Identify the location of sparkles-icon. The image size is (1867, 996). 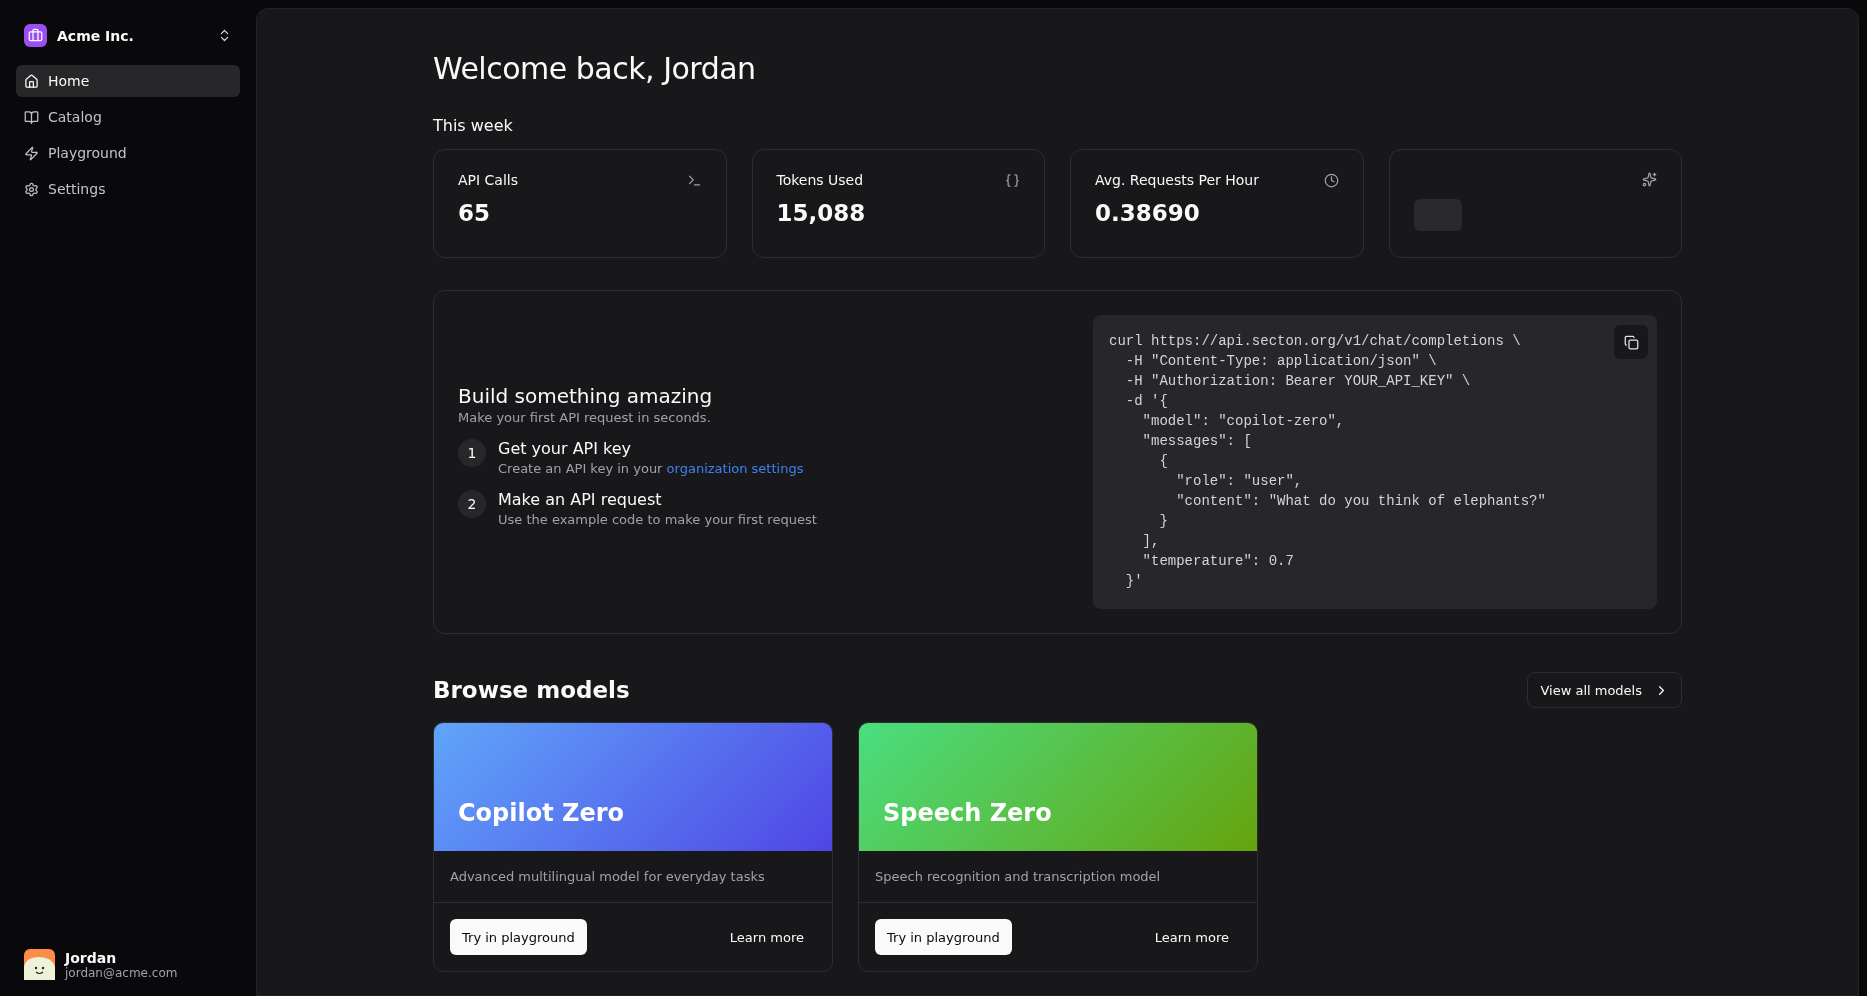
(1649, 179).